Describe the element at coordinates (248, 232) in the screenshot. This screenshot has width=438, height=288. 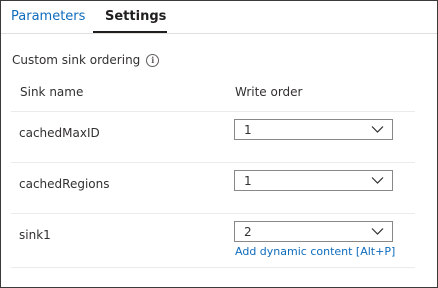
I see `write-order-value: 2` at that location.